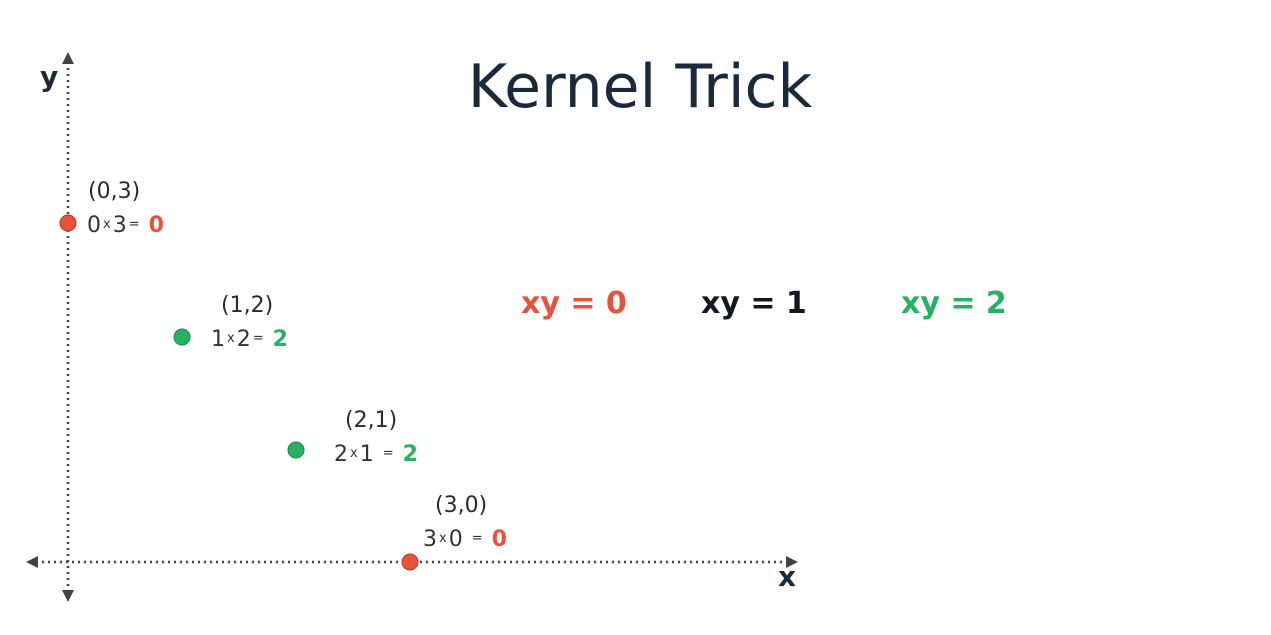  Describe the element at coordinates (371, 420) in the screenshot. I see `point-label-2-1: (2,1)` at that location.